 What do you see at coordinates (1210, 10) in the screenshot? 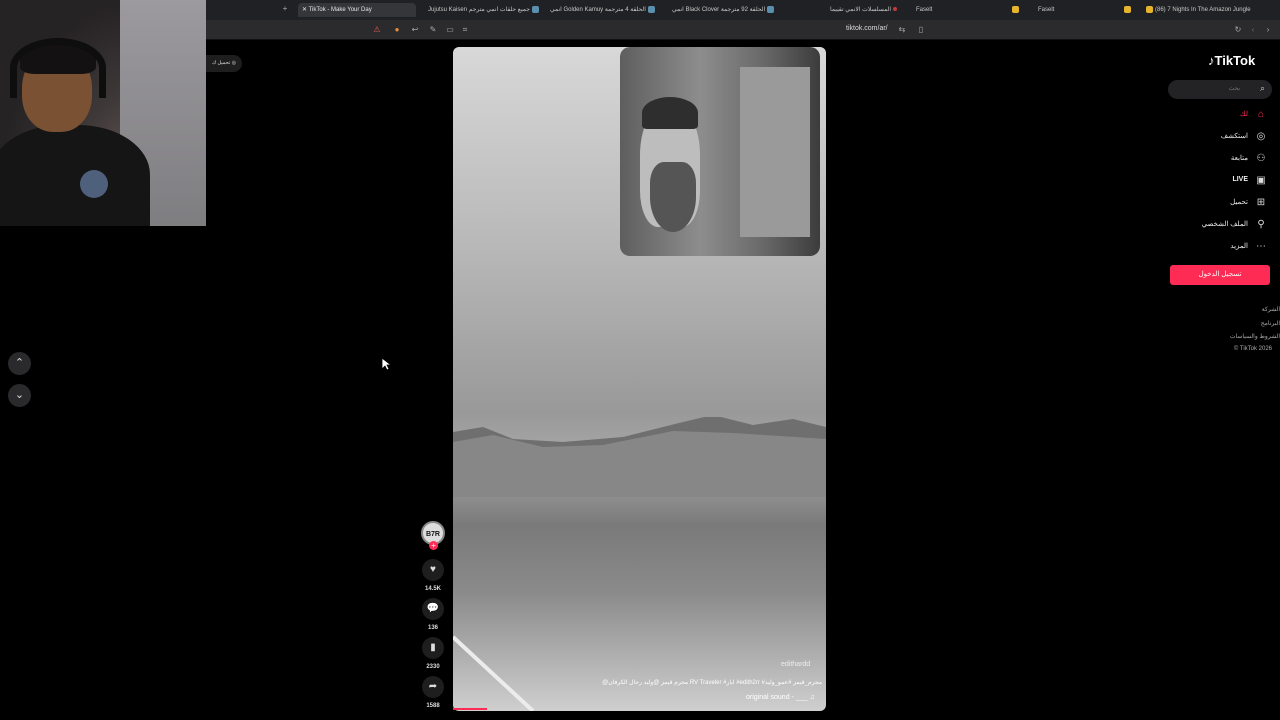
I see `tab-youtube: (86) 7 Nights In The Amazon Jungle` at bounding box center [1210, 10].